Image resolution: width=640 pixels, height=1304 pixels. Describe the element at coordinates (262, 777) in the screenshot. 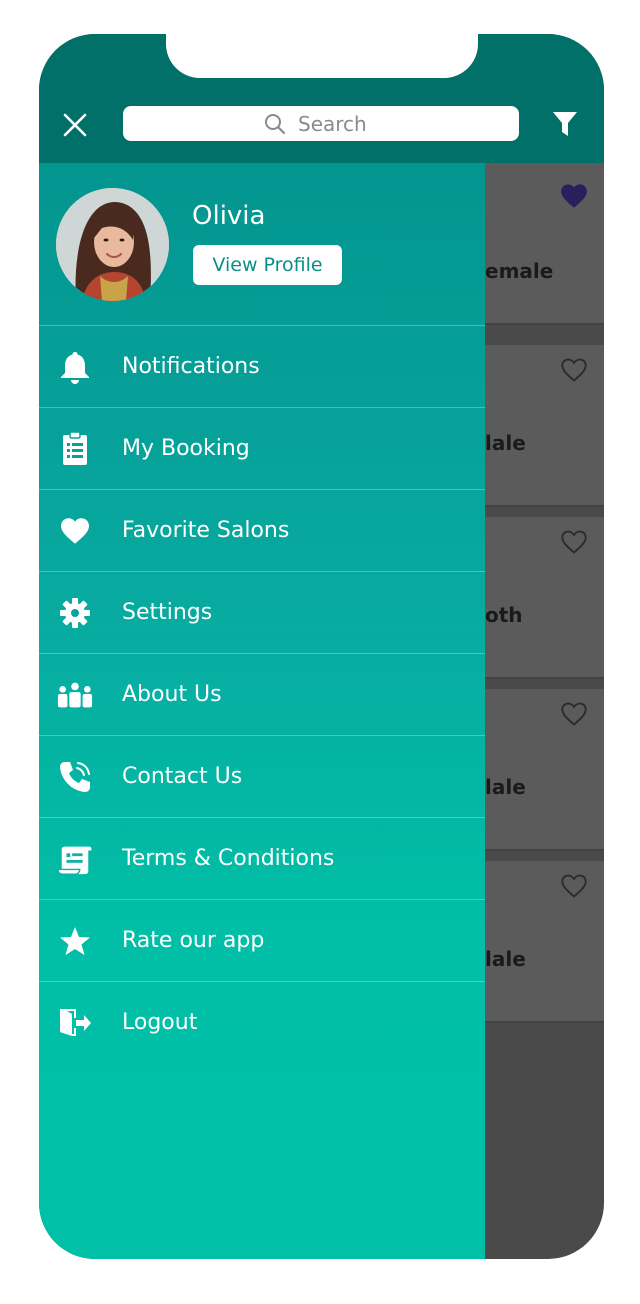

I see `menu-item-contact-us: Contact Us` at that location.